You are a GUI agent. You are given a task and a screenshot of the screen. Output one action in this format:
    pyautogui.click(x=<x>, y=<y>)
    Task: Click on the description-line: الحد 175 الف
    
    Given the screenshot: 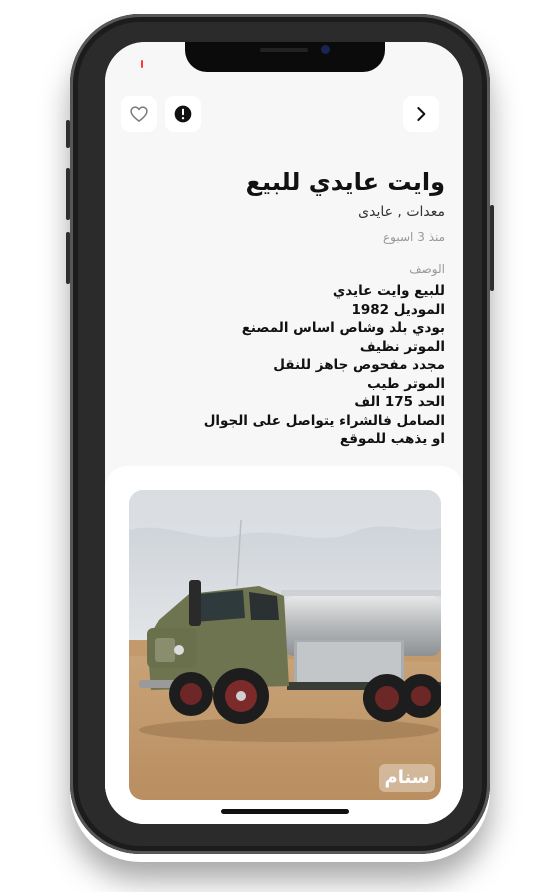 What is the action you would take?
    pyautogui.click(x=399, y=402)
    